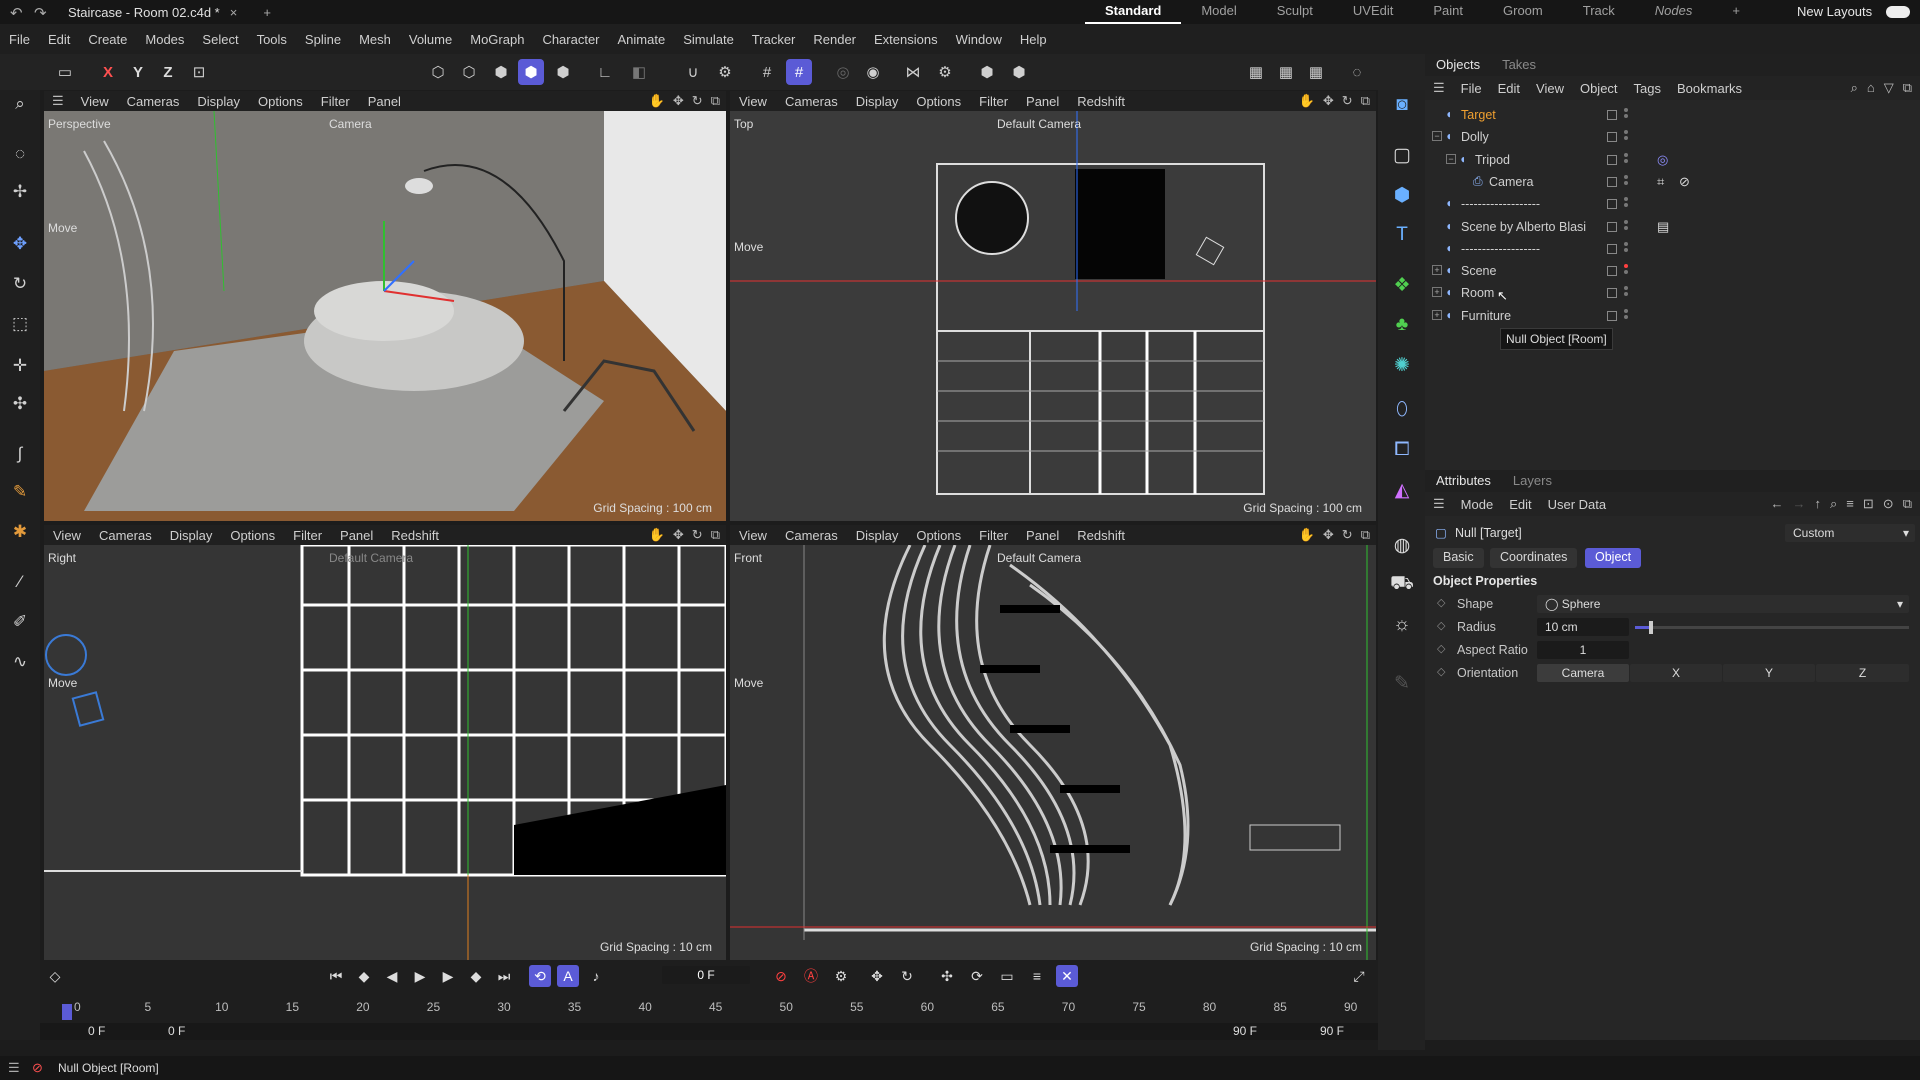 The height and width of the screenshot is (1080, 1920). What do you see at coordinates (19, 39) in the screenshot?
I see `menu-file: File` at bounding box center [19, 39].